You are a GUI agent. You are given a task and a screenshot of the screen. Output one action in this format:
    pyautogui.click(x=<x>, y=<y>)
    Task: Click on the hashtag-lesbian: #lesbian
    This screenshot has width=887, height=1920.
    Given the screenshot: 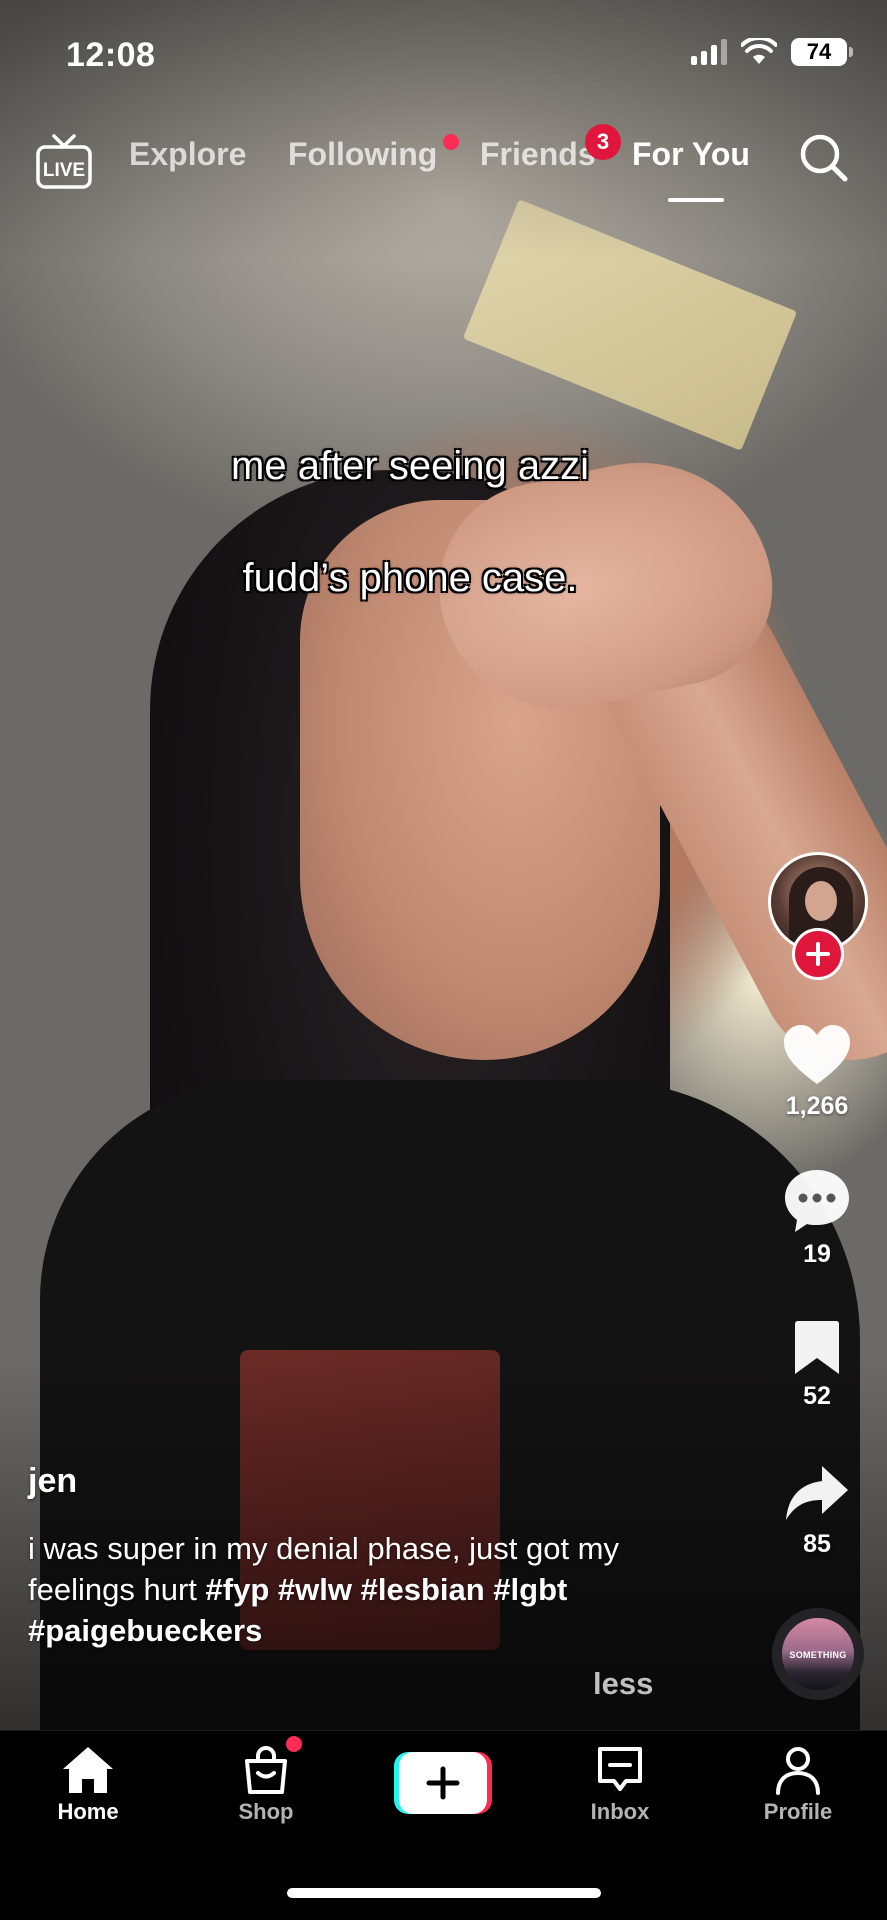 What is the action you would take?
    pyautogui.click(x=423, y=1589)
    